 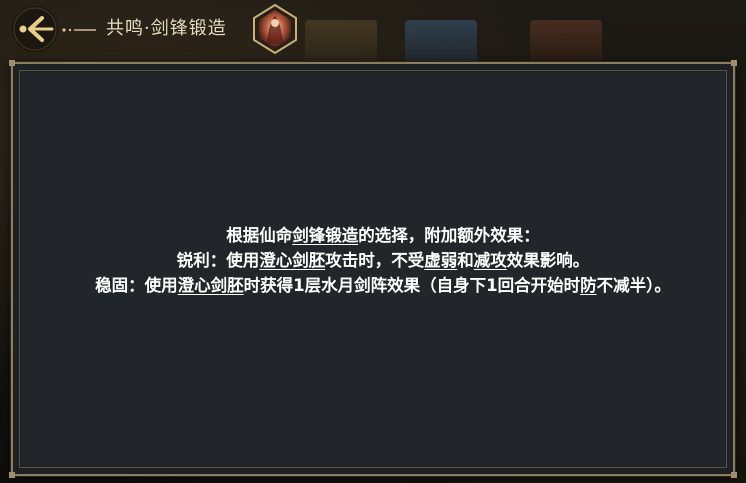 What do you see at coordinates (548, 260) in the screenshot?
I see `text-segment: 效果影响。` at bounding box center [548, 260].